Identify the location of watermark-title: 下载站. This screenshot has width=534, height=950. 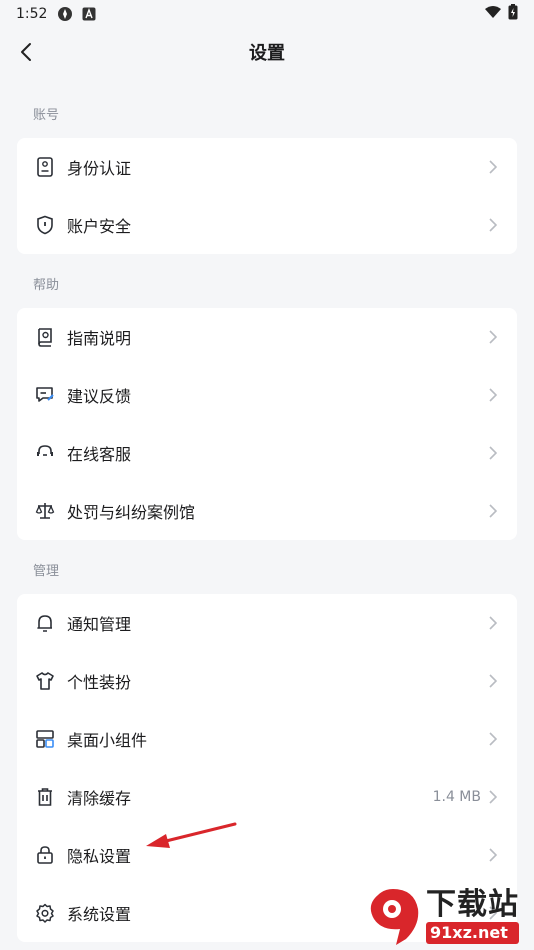
(472, 904).